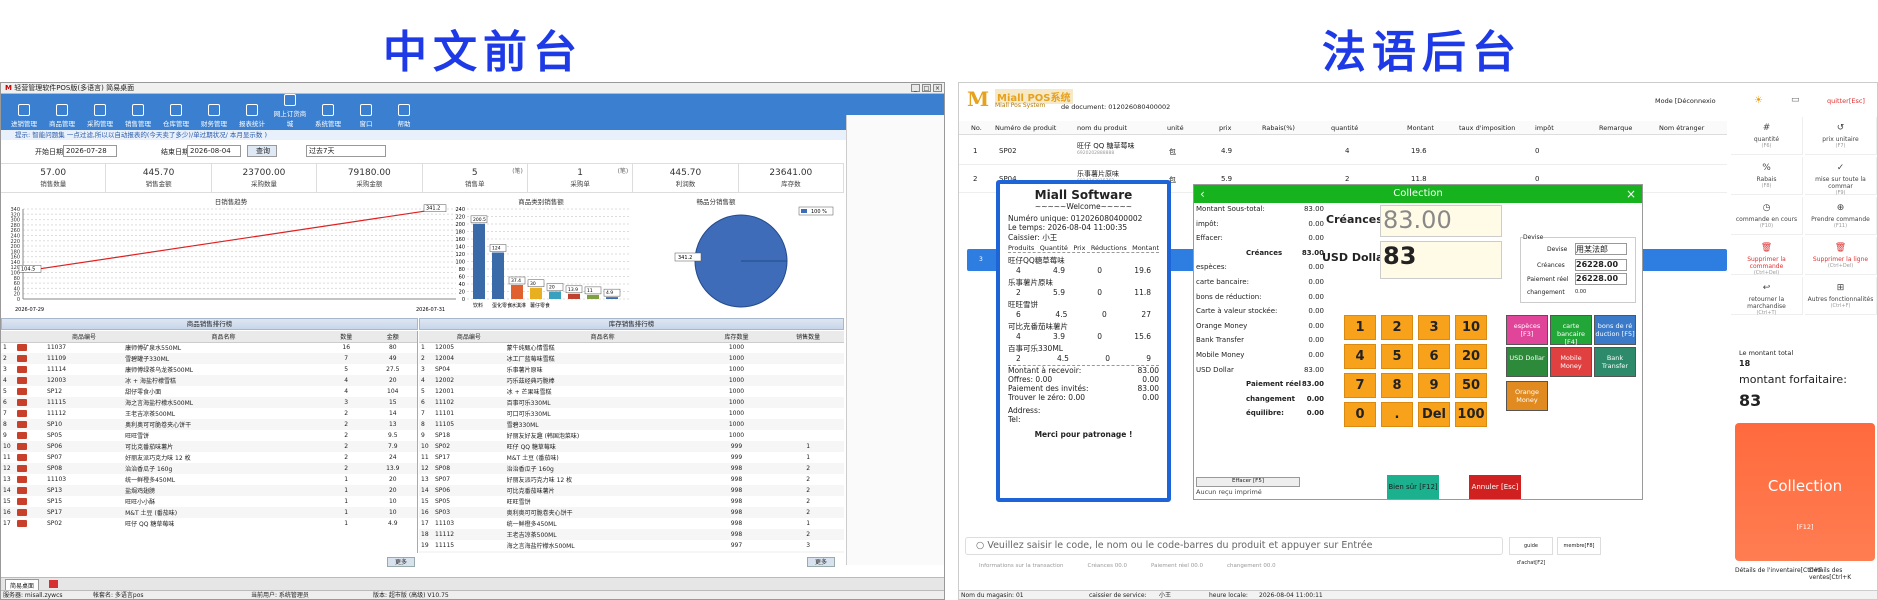 The image size is (1878, 600). I want to click on toolbar-button: 系统管理, so click(328, 117).